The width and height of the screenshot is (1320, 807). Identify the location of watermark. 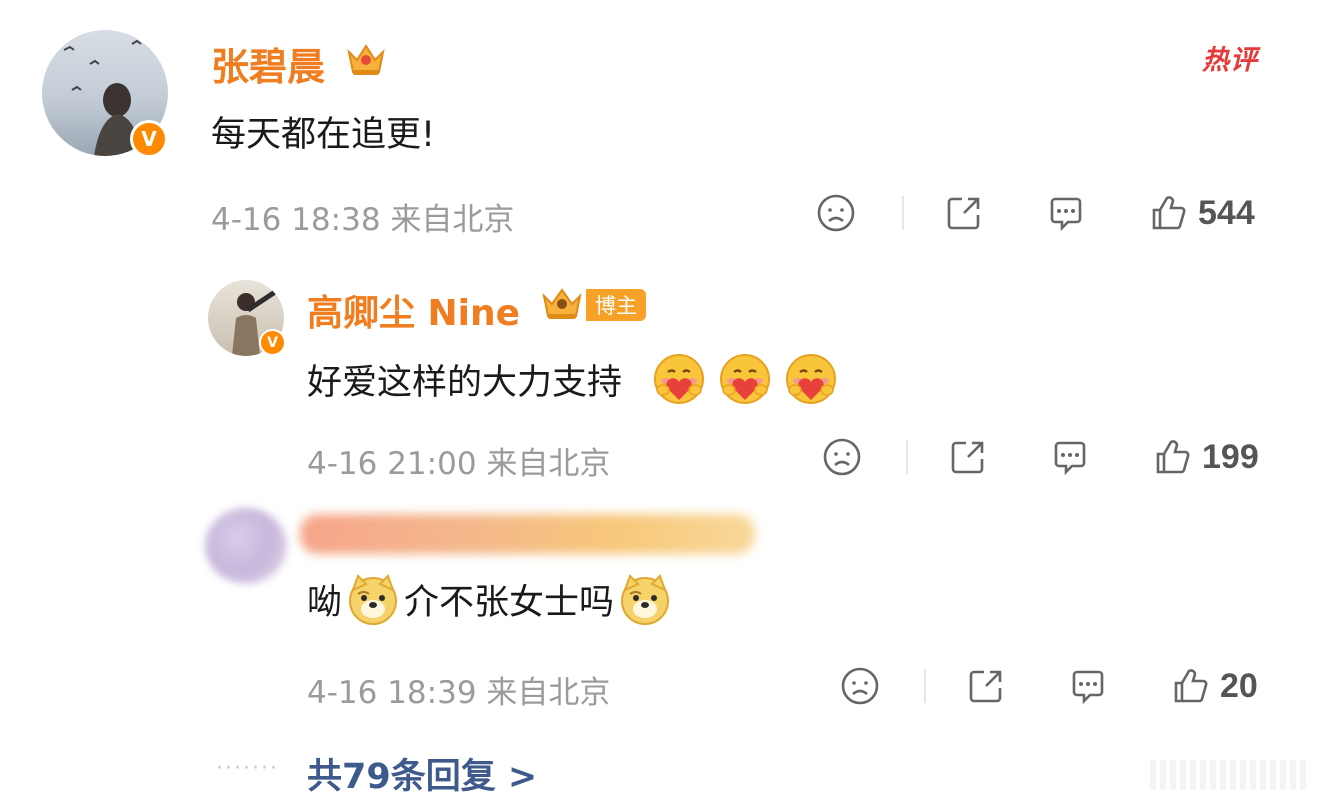
(1230, 775).